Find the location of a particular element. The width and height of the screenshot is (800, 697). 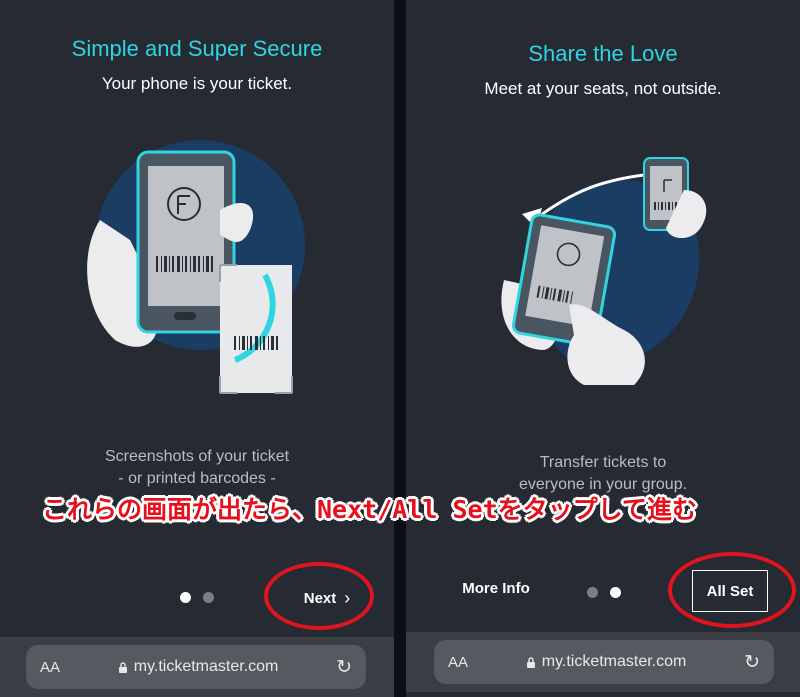

annotation-instruction: これらの画面が出たら、Next/All Setをタップして進む is located at coordinates (369, 509).